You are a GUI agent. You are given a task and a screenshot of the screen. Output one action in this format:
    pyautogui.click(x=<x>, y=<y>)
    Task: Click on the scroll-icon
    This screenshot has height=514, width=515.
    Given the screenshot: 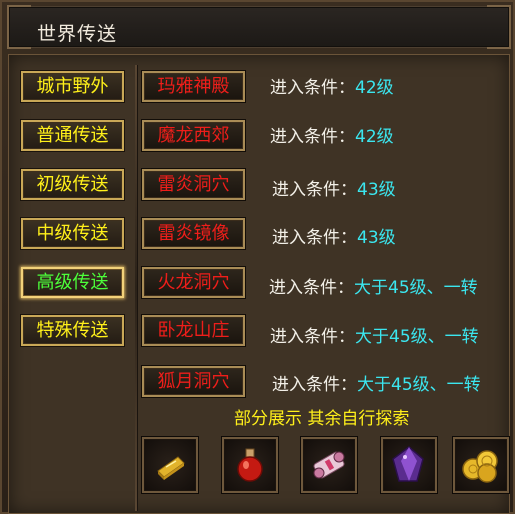 What is the action you would take?
    pyautogui.click(x=329, y=465)
    